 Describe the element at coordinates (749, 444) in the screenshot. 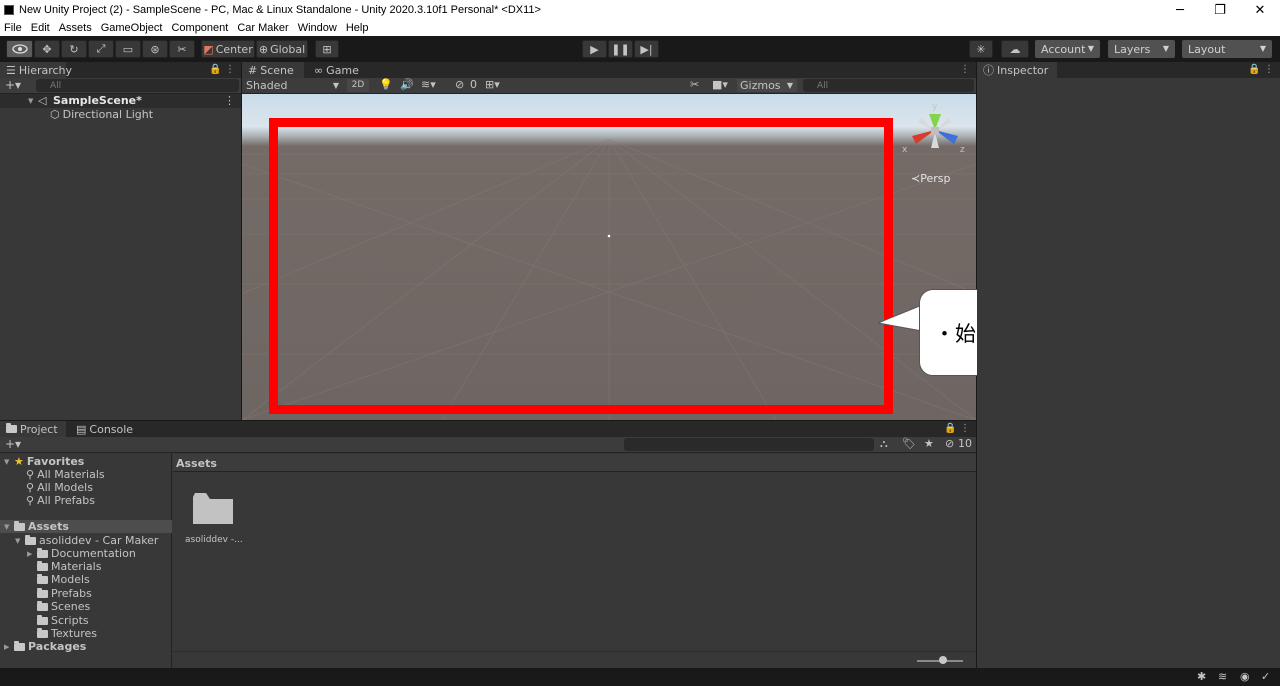

I see `project-search-input` at that location.